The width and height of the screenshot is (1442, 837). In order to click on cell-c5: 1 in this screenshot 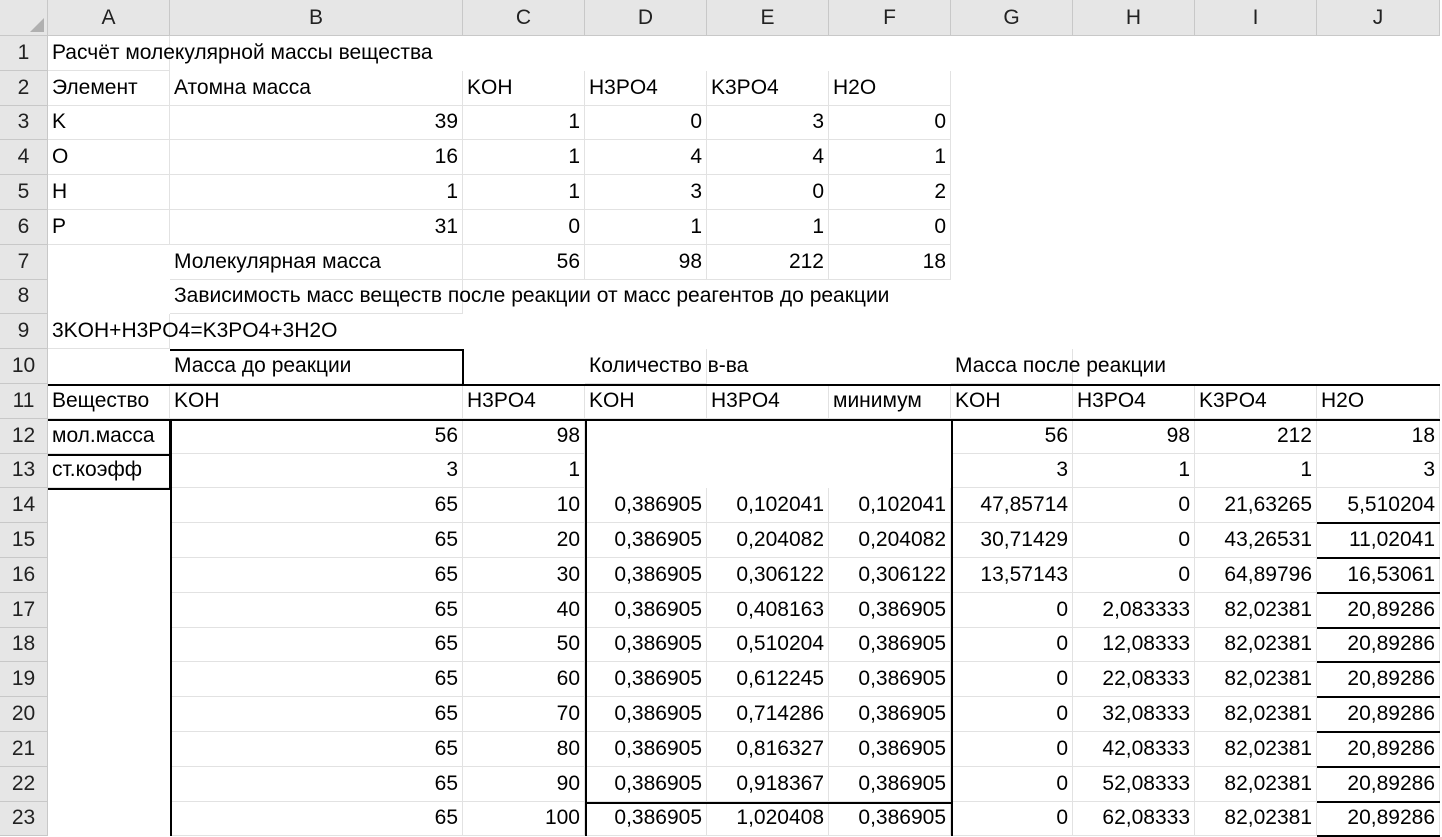, I will do `click(524, 192)`.